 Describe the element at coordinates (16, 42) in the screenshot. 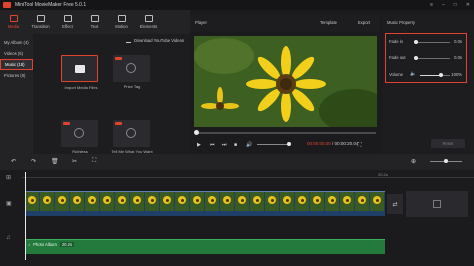

I see `sidebar-item-my-album: My Album (4)` at that location.